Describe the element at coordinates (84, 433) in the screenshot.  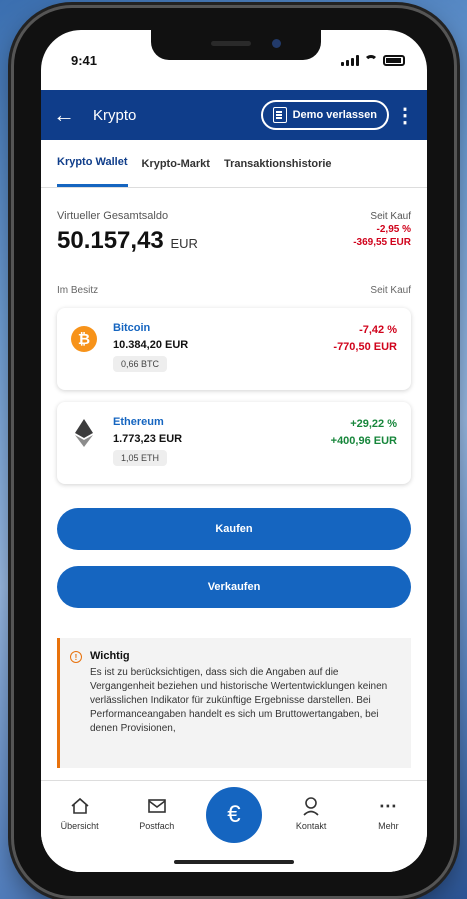
I see `ethereum-icon` at that location.